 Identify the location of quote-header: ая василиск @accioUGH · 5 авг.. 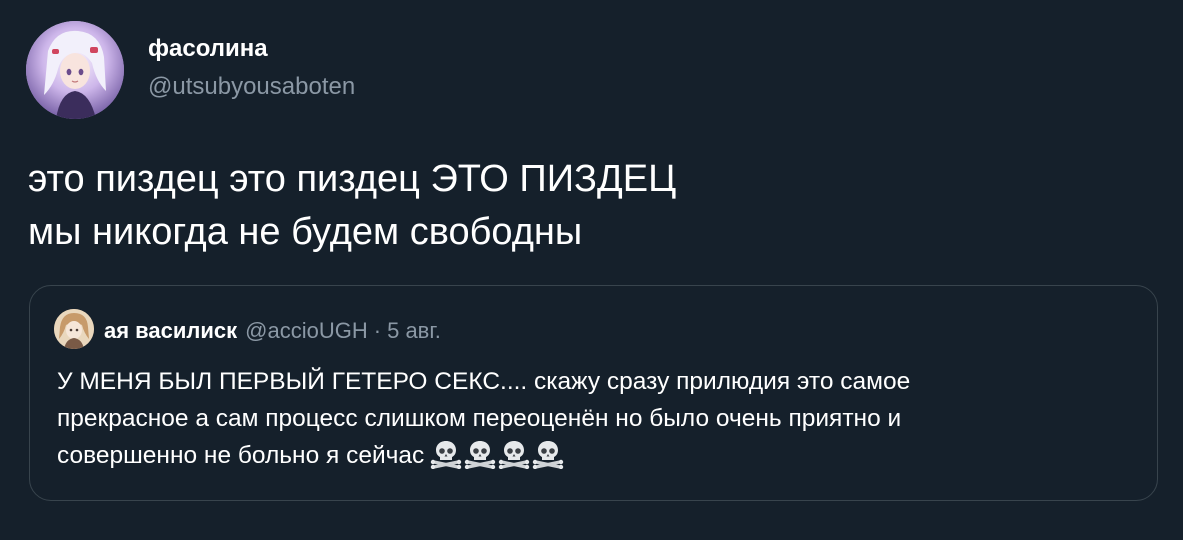
(272, 331).